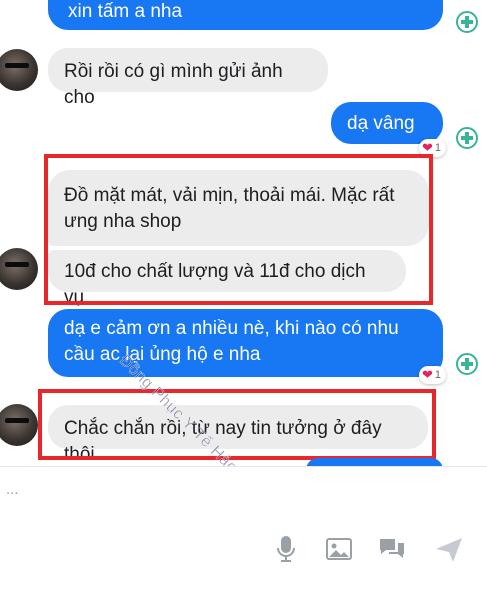  Describe the element at coordinates (215, 284) in the screenshot. I see `message-text: 10đ cho chất lượng và 11đ cho dịch vụ` at that location.